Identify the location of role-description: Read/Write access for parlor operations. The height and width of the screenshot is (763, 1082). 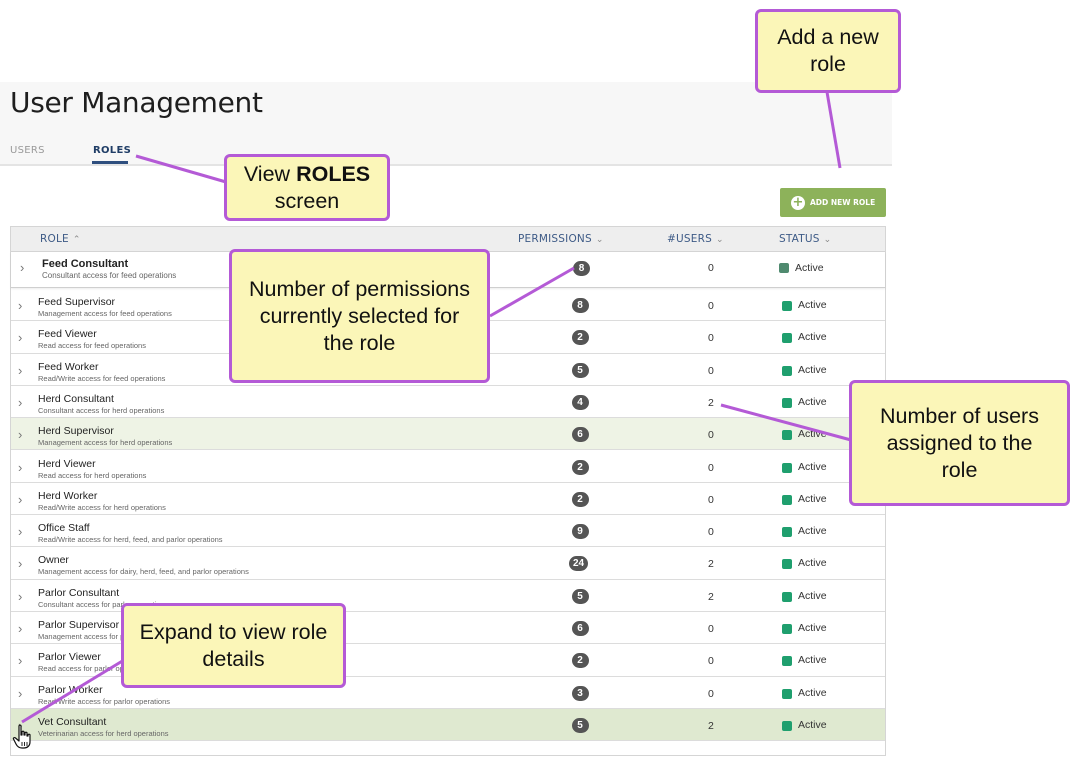
(104, 701).